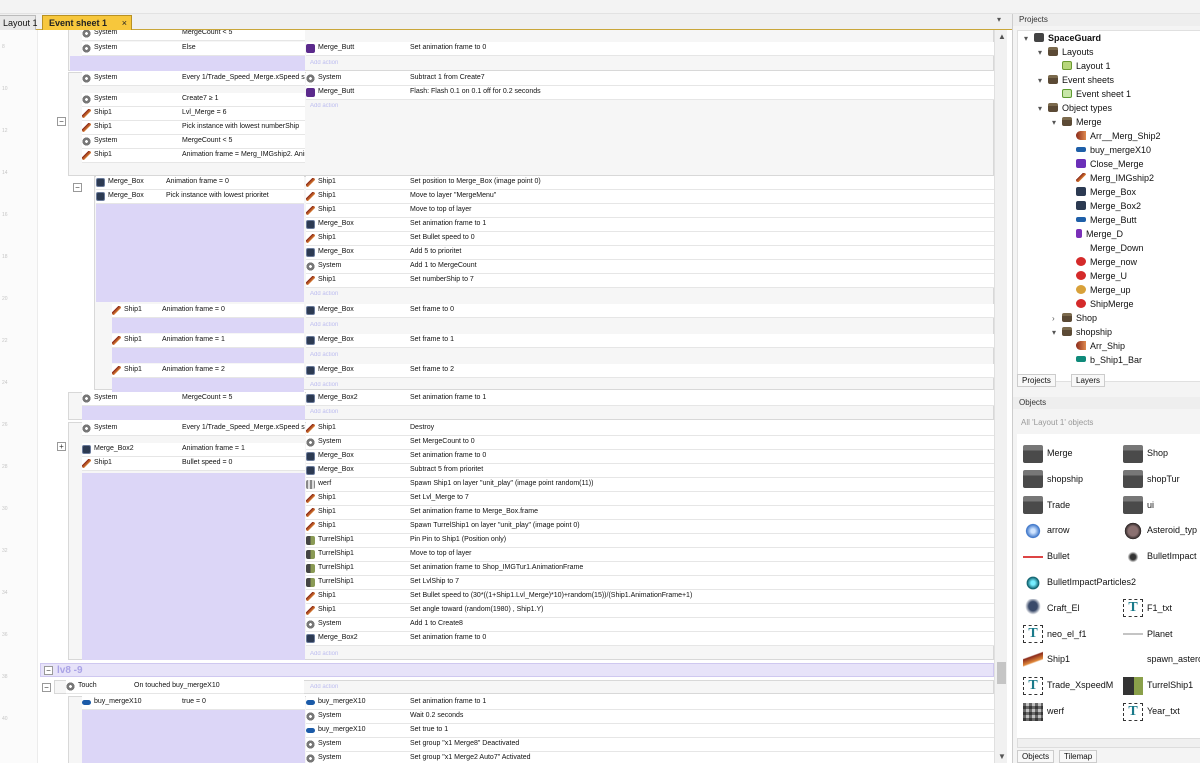  I want to click on condition-row: System Create7 ≥ 1, so click(193, 100).